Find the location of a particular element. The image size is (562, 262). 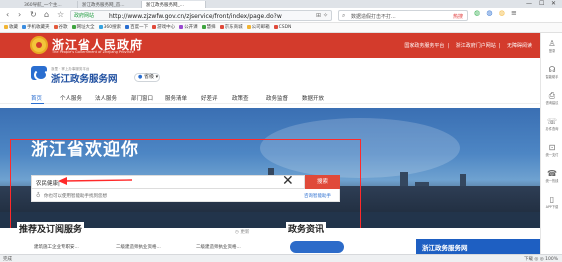

sidebar-icon: ▯ is located at coordinates (552, 199).